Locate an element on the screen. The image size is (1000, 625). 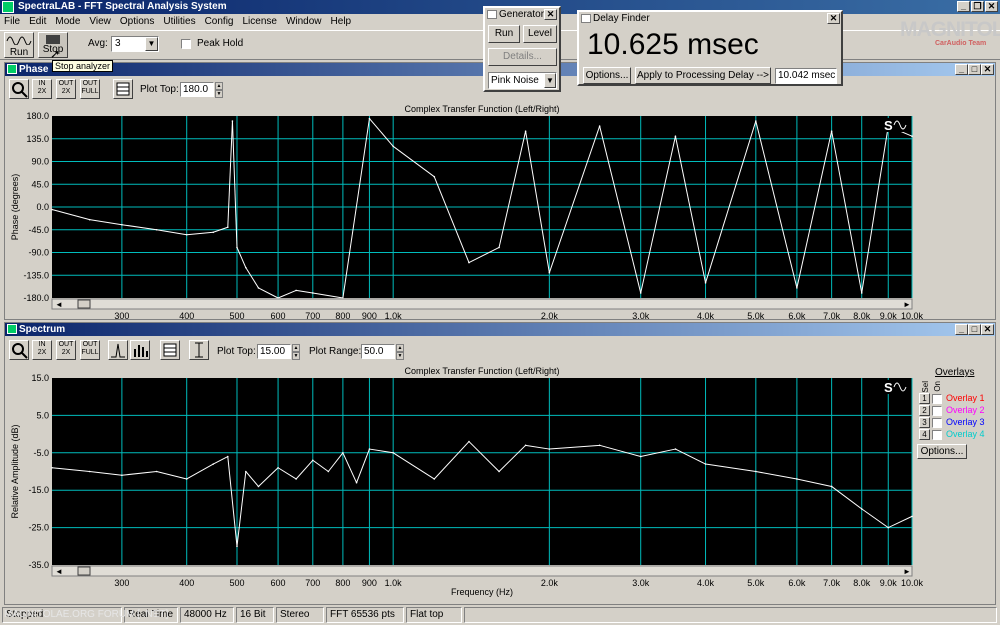
generator-title: Generator is located at coordinates (522, 14).